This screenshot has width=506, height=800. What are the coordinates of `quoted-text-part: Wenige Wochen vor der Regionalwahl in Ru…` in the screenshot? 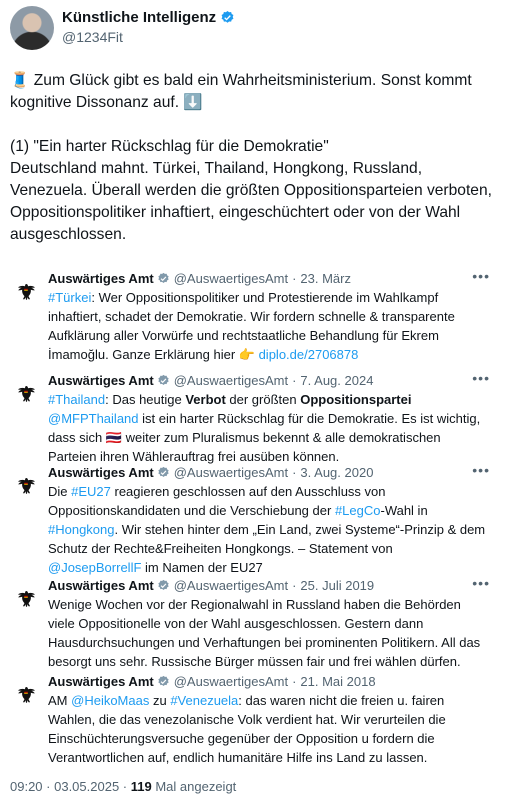 It's located at (264, 633).